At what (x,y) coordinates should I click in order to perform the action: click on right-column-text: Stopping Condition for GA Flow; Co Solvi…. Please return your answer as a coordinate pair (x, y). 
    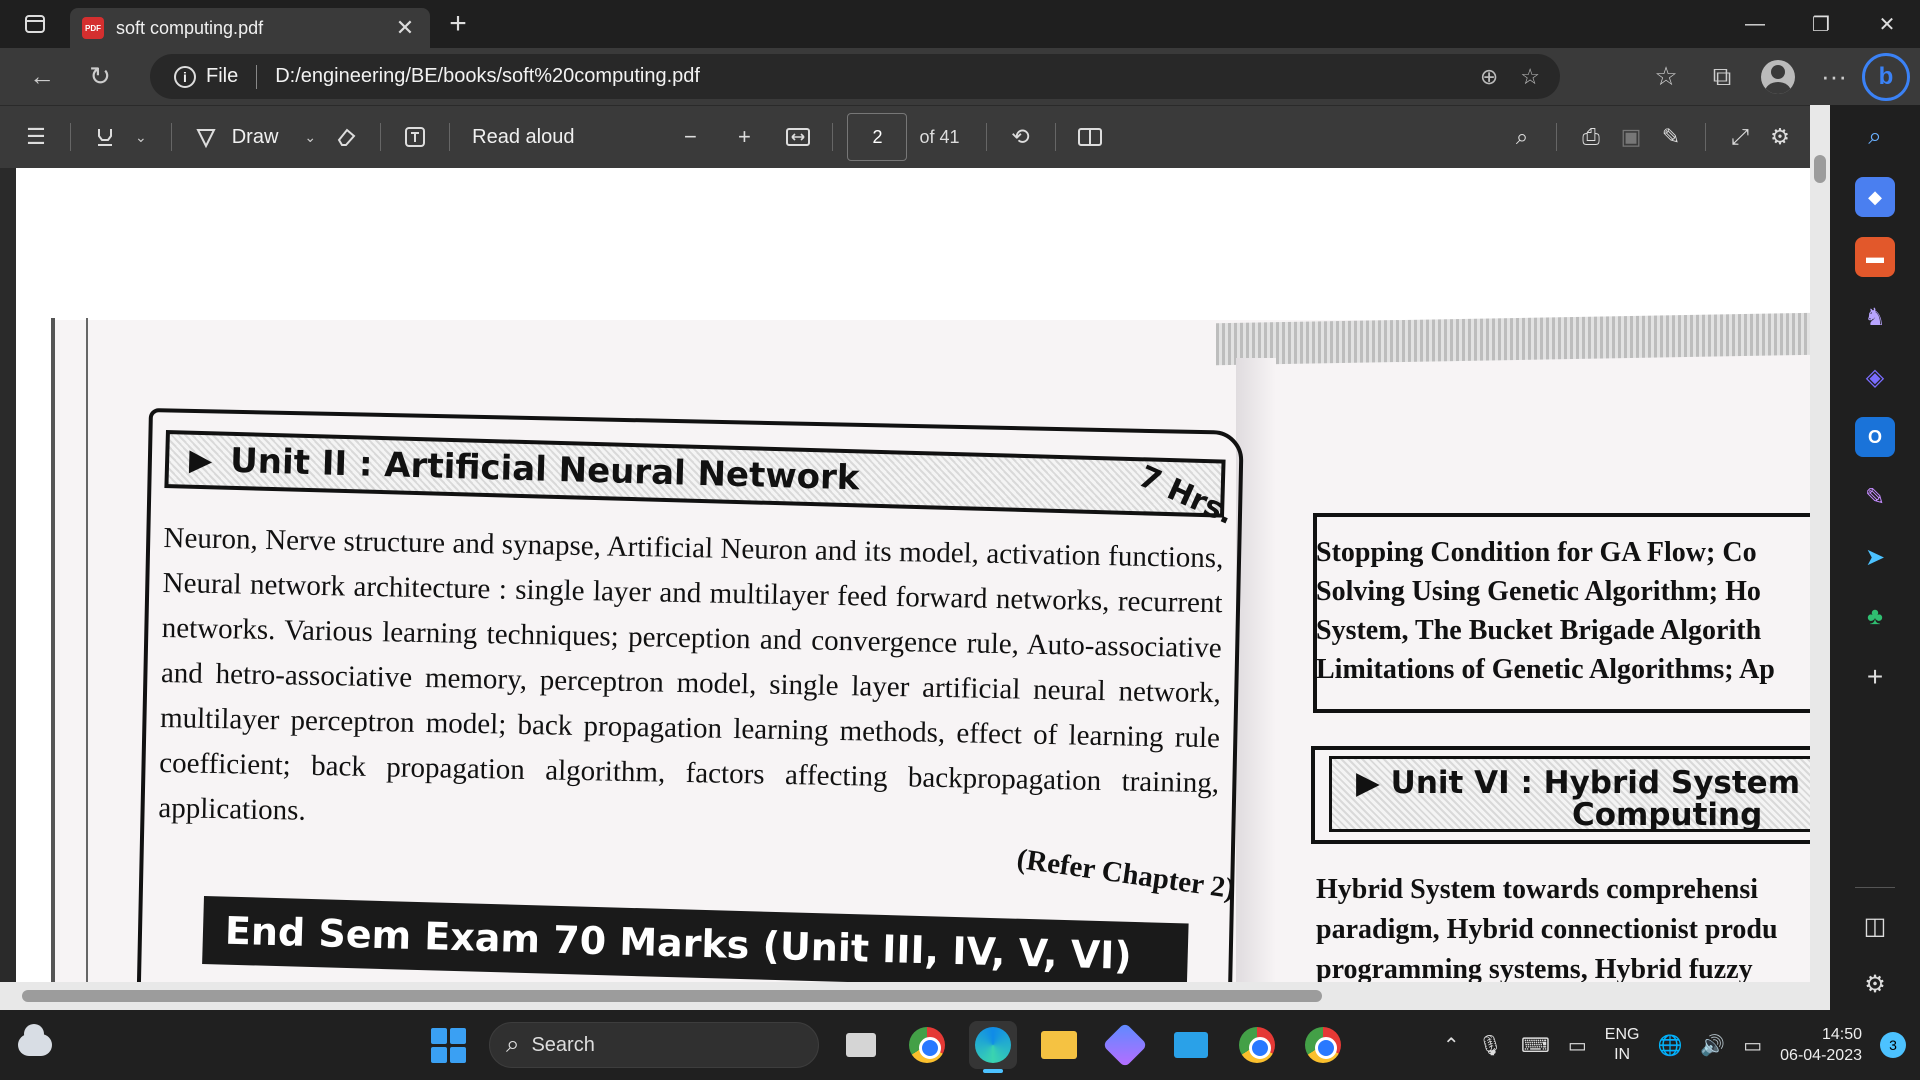
    Looking at the image, I should click on (1563, 611).